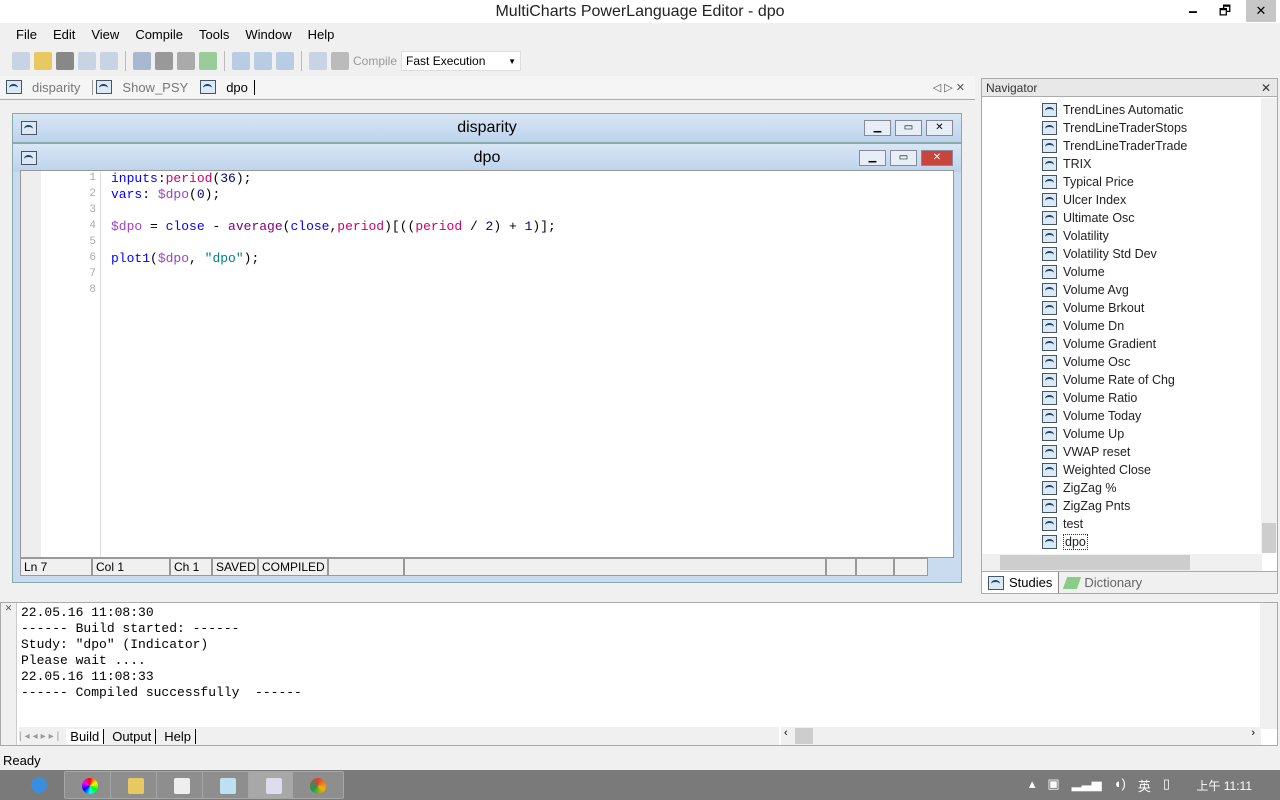 The height and width of the screenshot is (800, 1280). Describe the element at coordinates (166, 194) in the screenshot. I see `code-line-2: vars: $dpo(0);` at that location.